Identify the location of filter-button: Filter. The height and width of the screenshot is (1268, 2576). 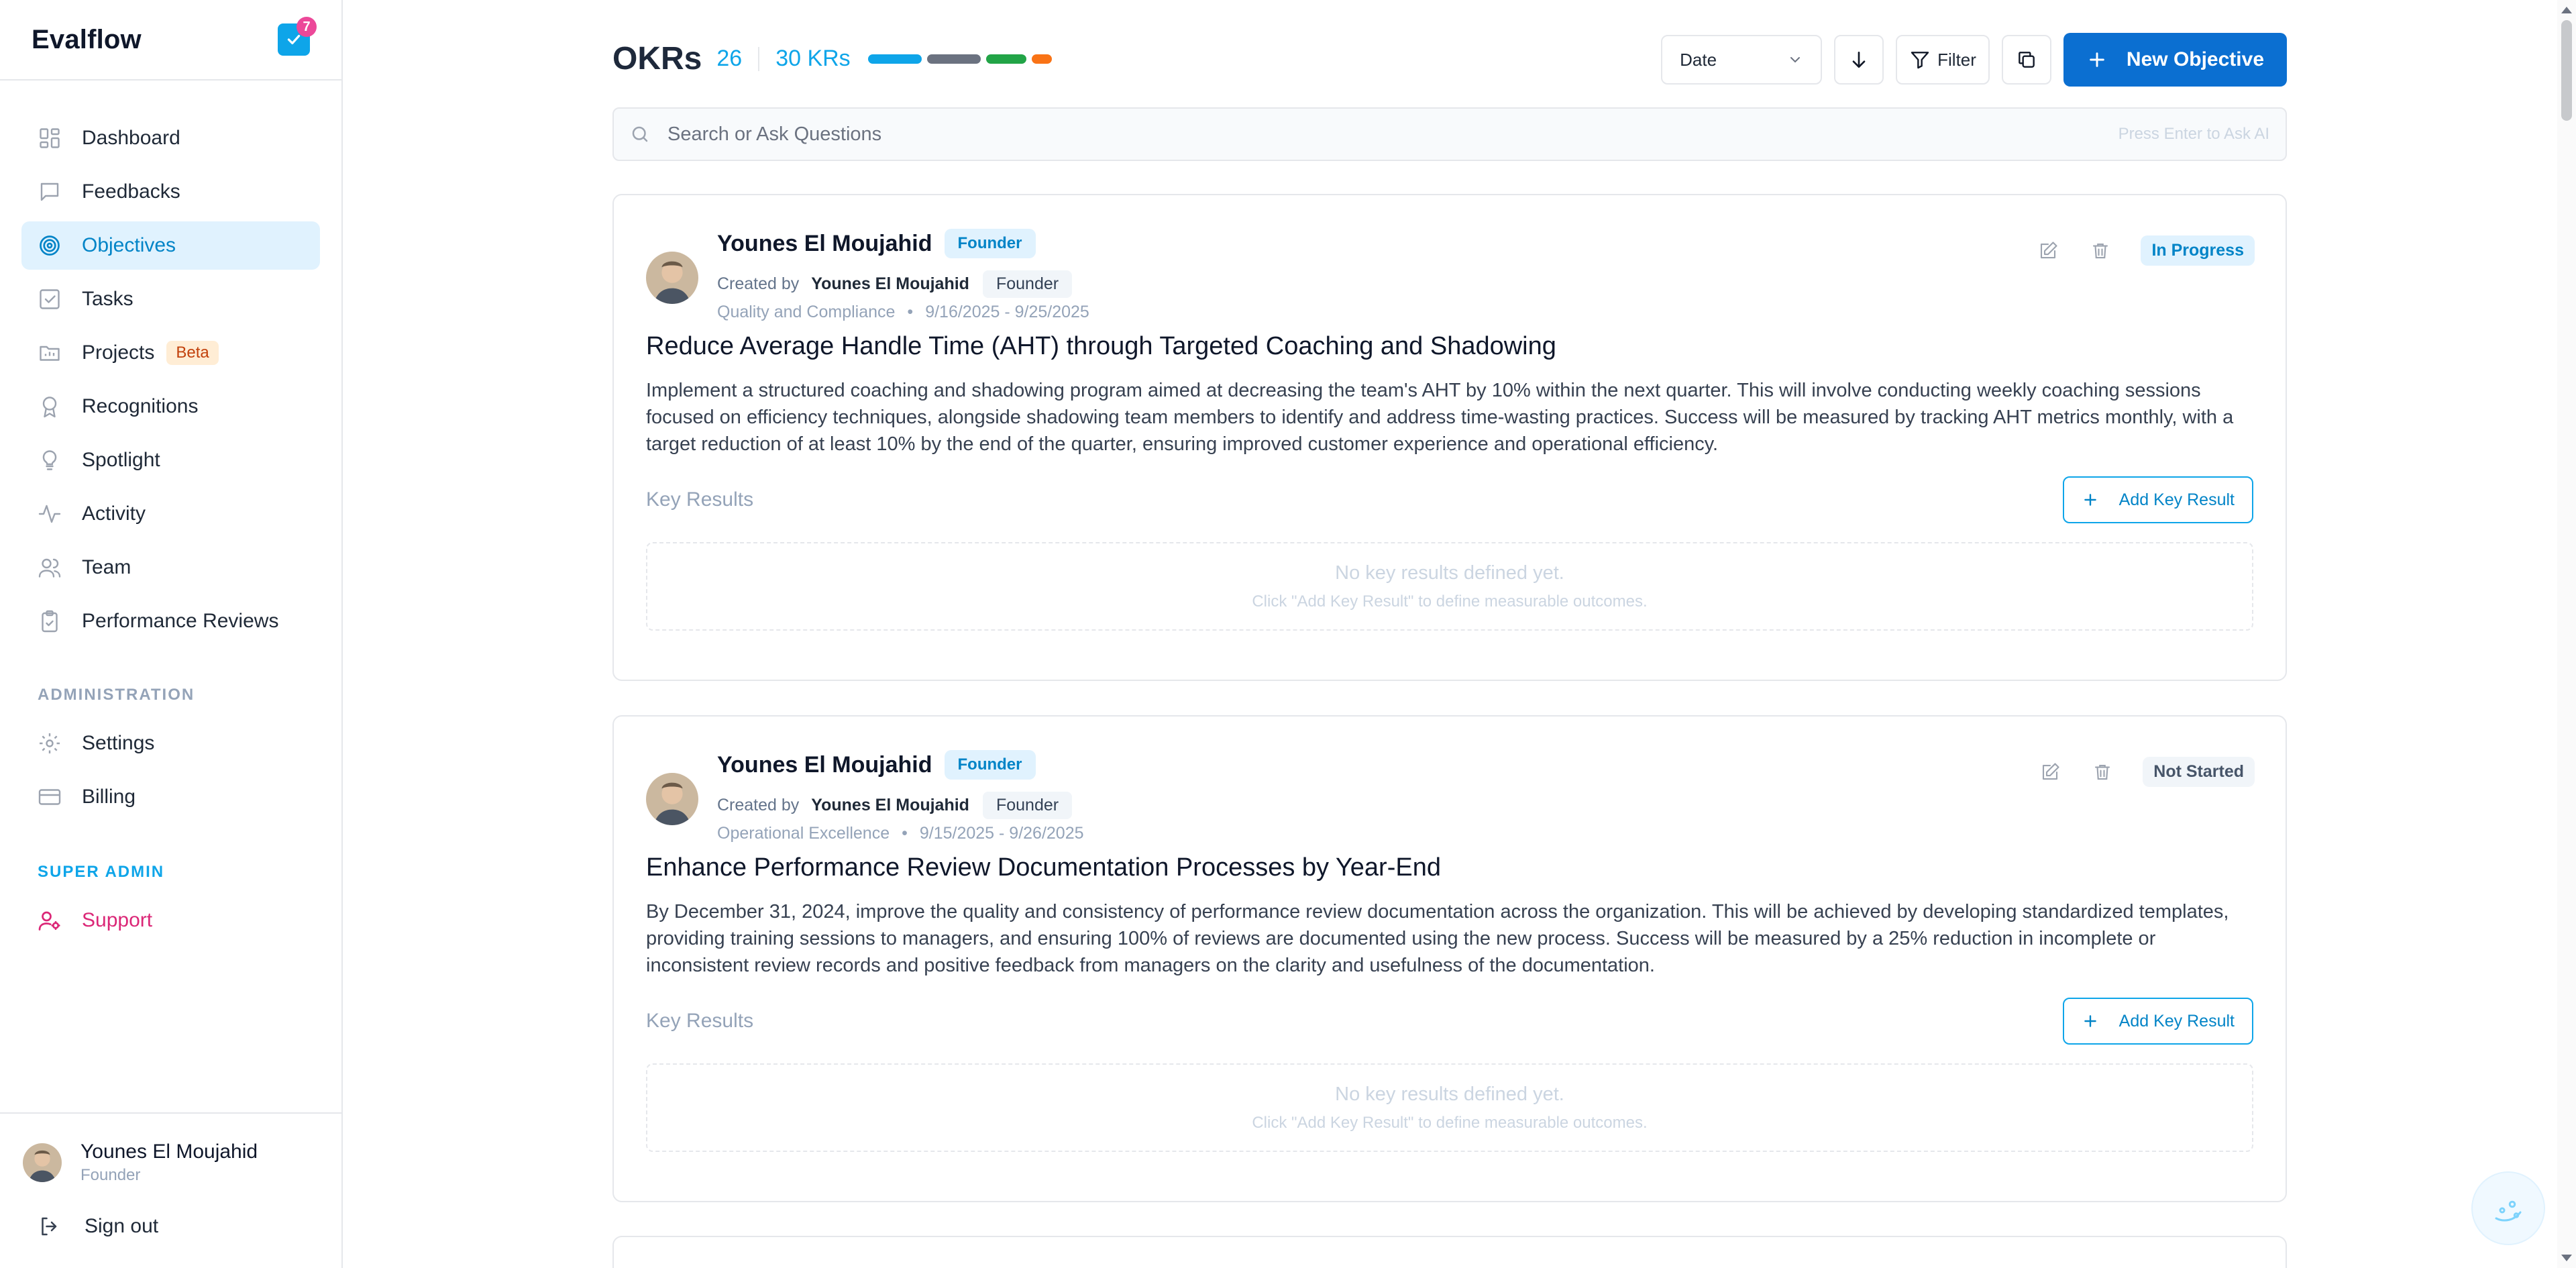
(1943, 60).